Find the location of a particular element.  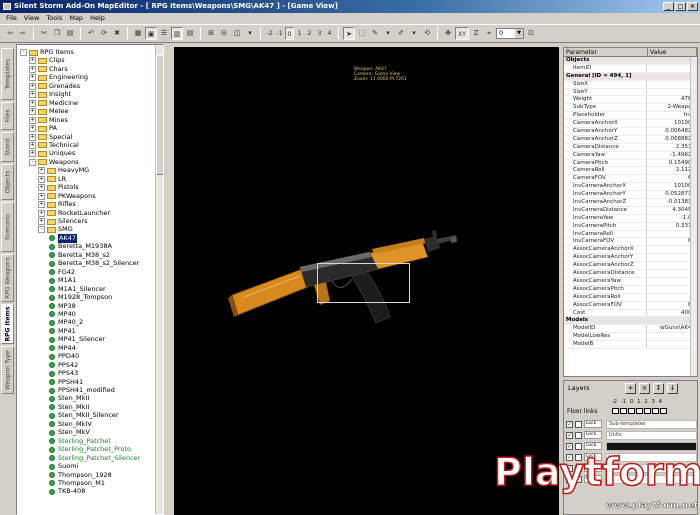

property-row: InvCameraAnchorY 0.0528733 is located at coordinates (630, 195).